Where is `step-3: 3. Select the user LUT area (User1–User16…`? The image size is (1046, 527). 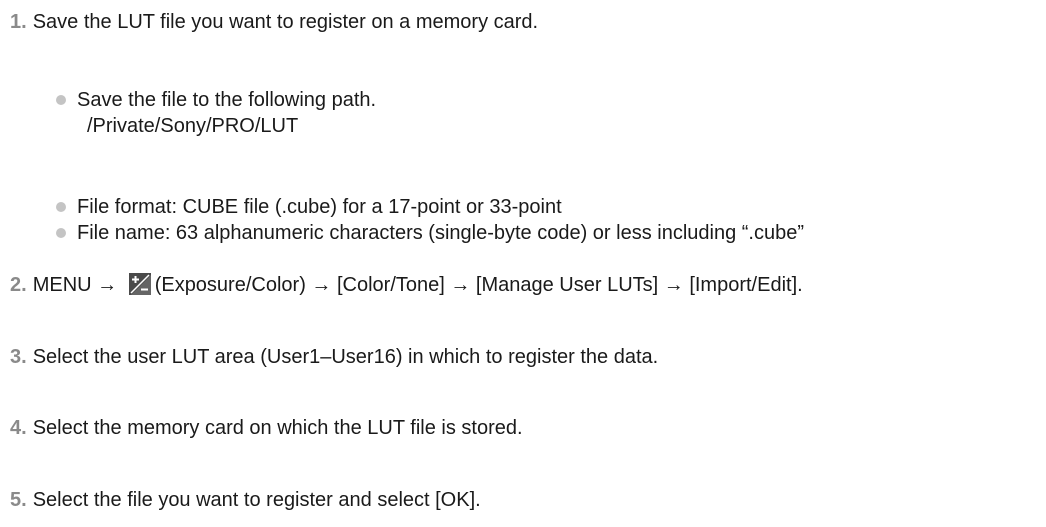
step-3: 3. Select the user LUT area (User1–User16… is located at coordinates (334, 357).